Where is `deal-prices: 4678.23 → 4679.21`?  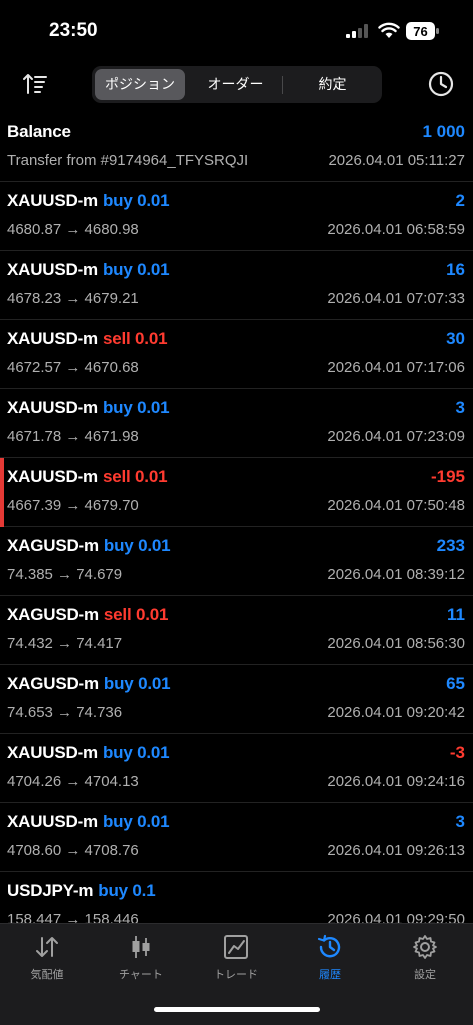
deal-prices: 4678.23 → 4679.21 is located at coordinates (73, 298).